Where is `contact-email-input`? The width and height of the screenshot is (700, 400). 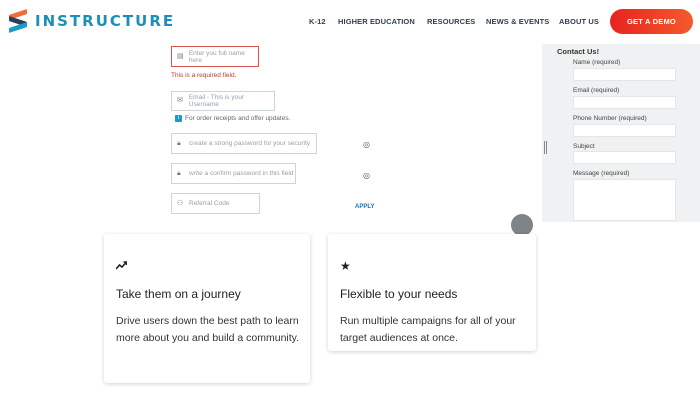
contact-email-input is located at coordinates (624, 102).